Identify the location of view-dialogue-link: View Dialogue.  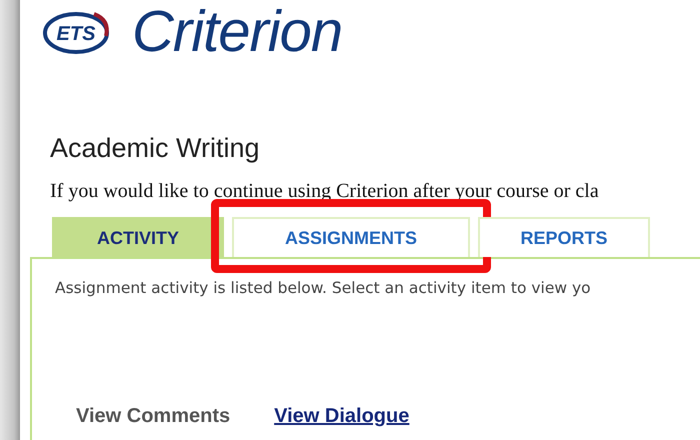
(342, 416).